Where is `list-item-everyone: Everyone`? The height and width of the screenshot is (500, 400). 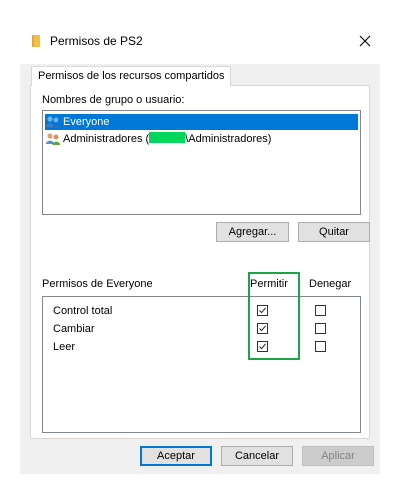
list-item-everyone: Everyone is located at coordinates (201, 122).